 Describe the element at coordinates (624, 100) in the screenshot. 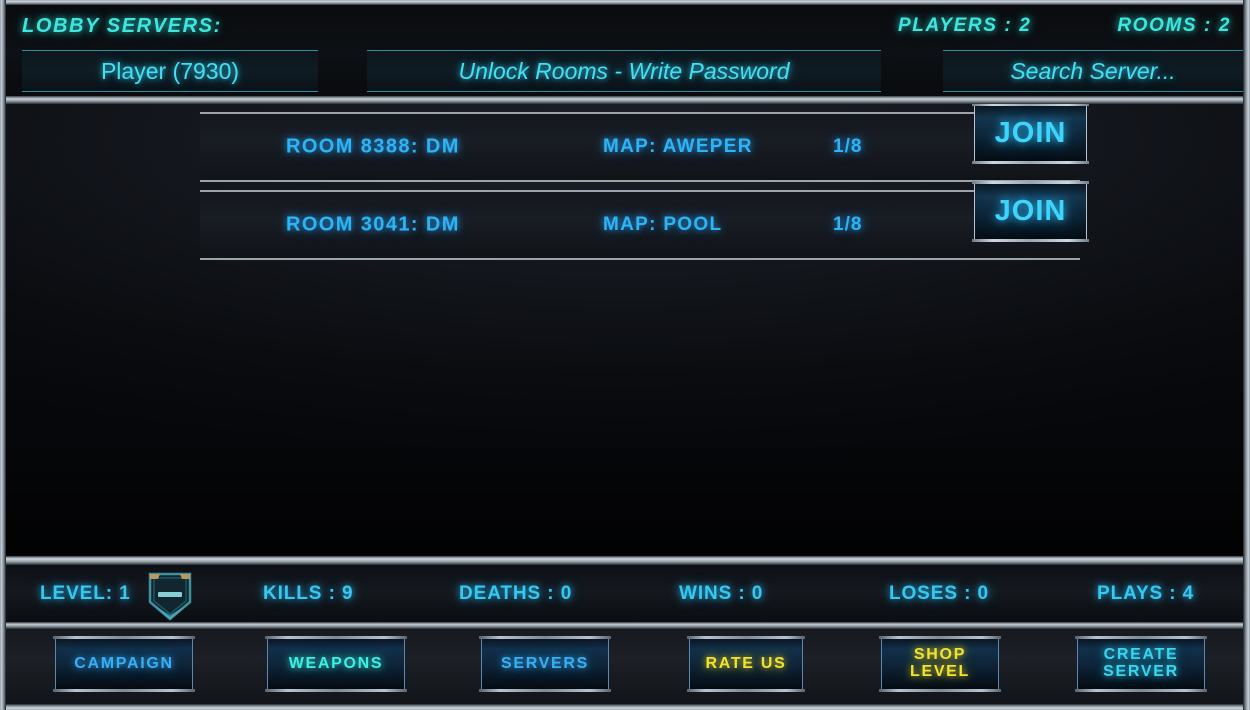

I see `header-divider` at that location.